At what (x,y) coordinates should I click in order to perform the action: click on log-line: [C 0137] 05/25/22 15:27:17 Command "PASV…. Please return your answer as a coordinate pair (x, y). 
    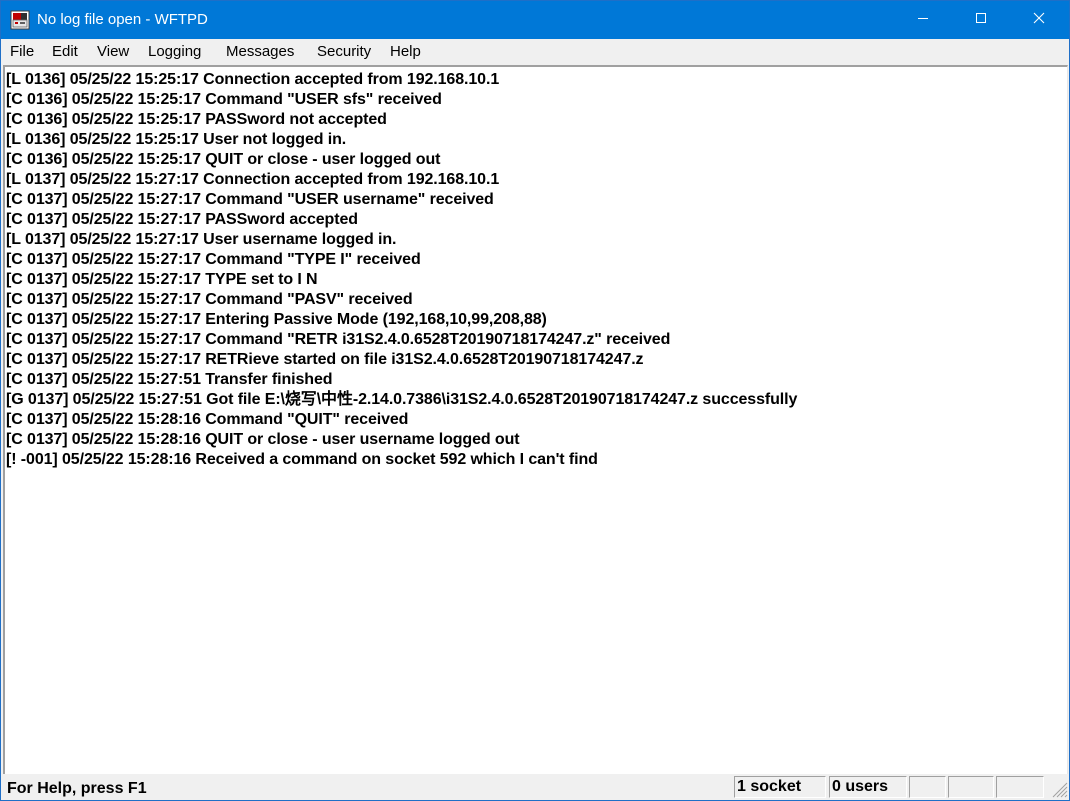
    Looking at the image, I should click on (209, 299).